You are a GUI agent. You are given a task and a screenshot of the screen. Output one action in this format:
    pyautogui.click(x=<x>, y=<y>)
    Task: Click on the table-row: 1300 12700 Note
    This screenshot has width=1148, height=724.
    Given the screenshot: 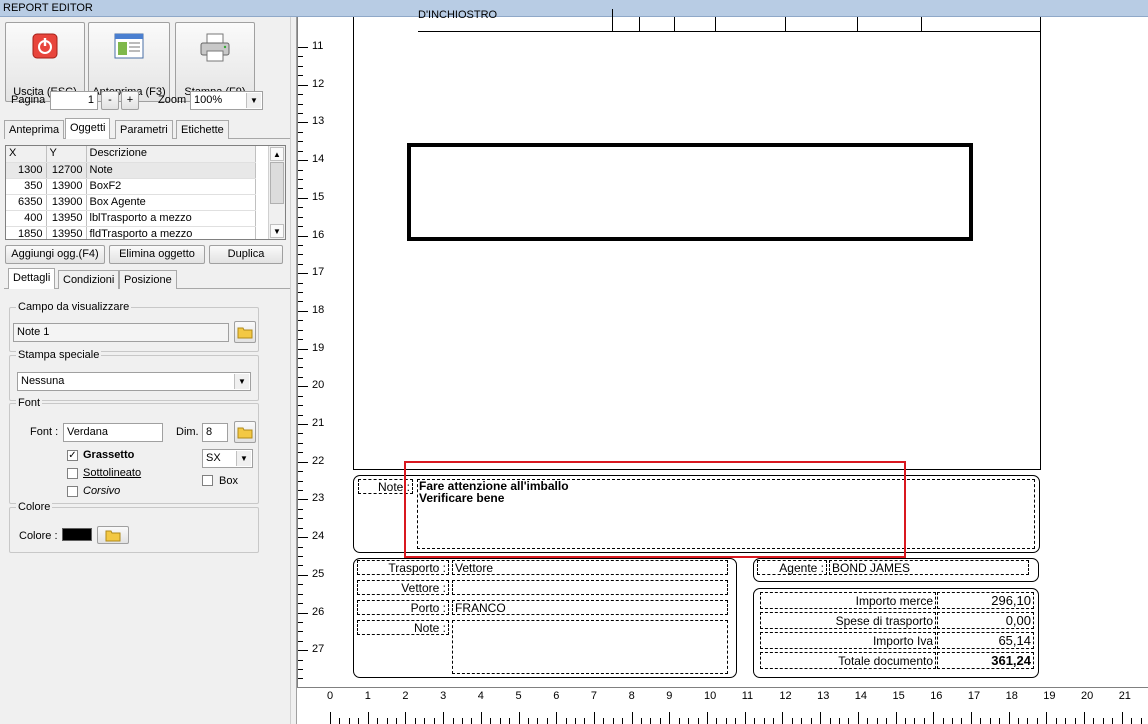 What is the action you would take?
    pyautogui.click(x=131, y=170)
    